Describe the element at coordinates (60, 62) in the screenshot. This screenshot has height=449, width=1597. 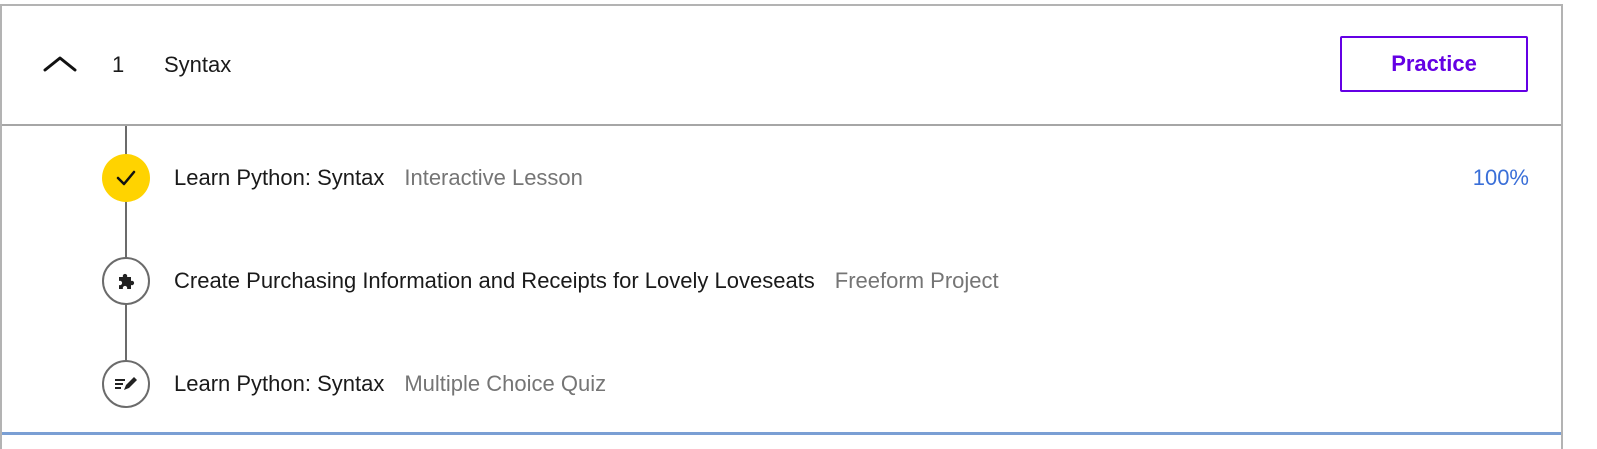
I see `chevron-up-icon` at that location.